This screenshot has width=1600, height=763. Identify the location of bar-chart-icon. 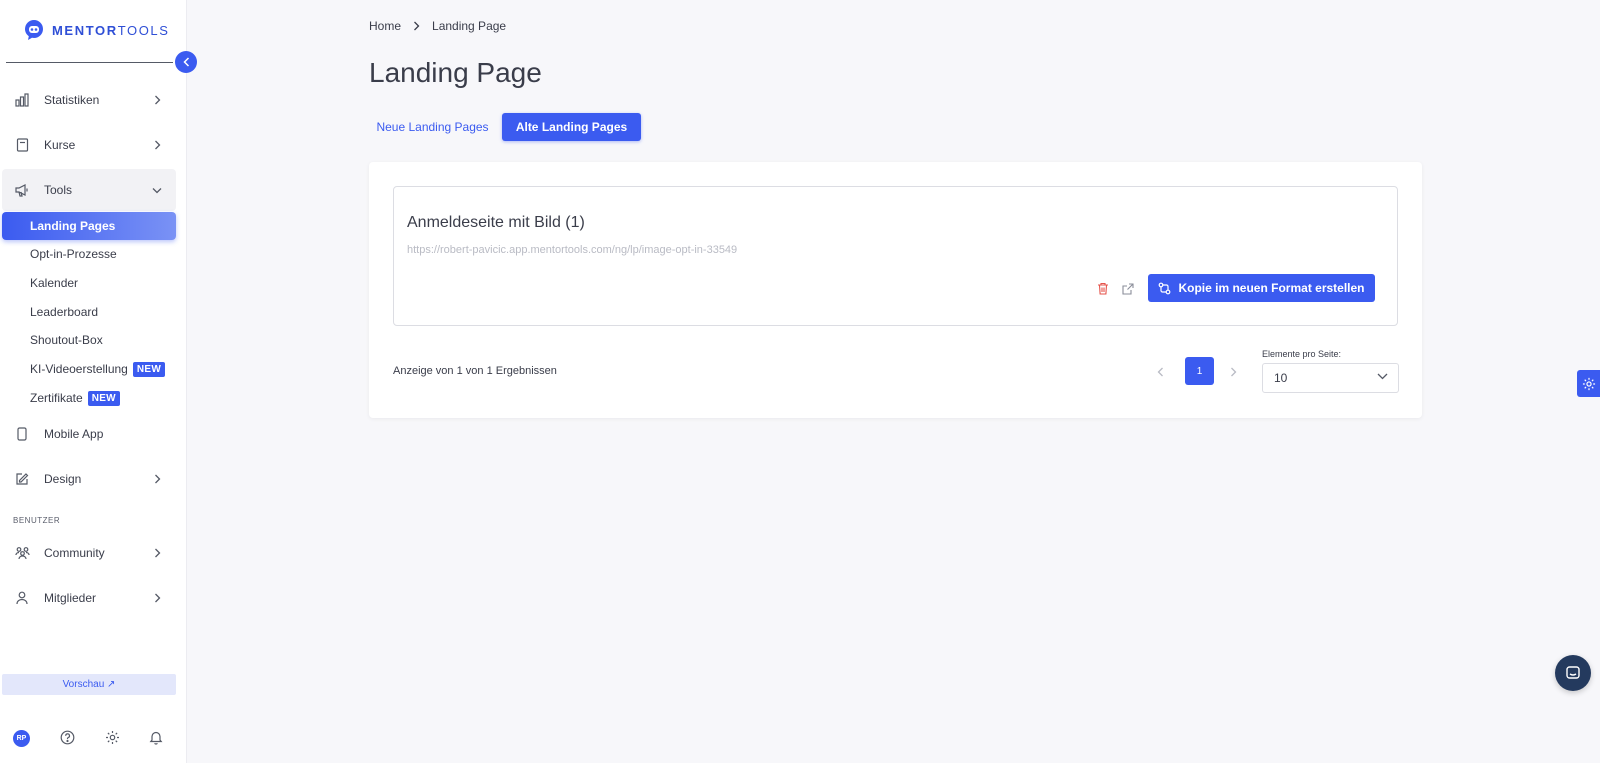
(22, 100).